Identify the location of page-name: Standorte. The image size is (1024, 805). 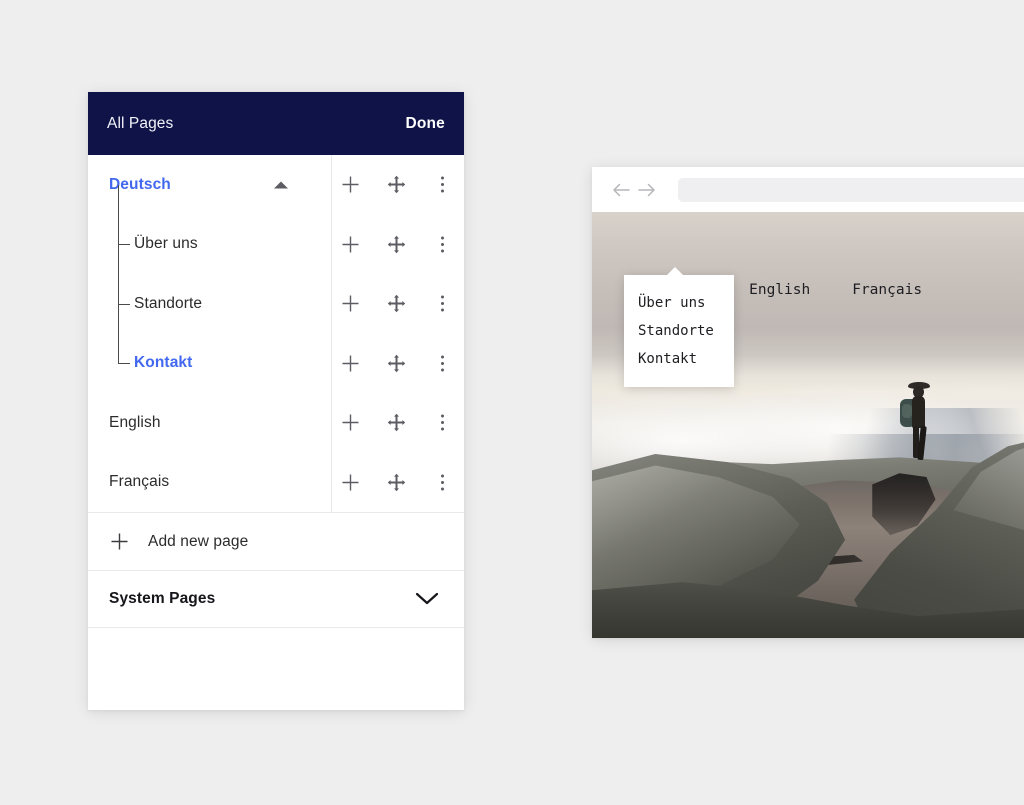
(168, 303).